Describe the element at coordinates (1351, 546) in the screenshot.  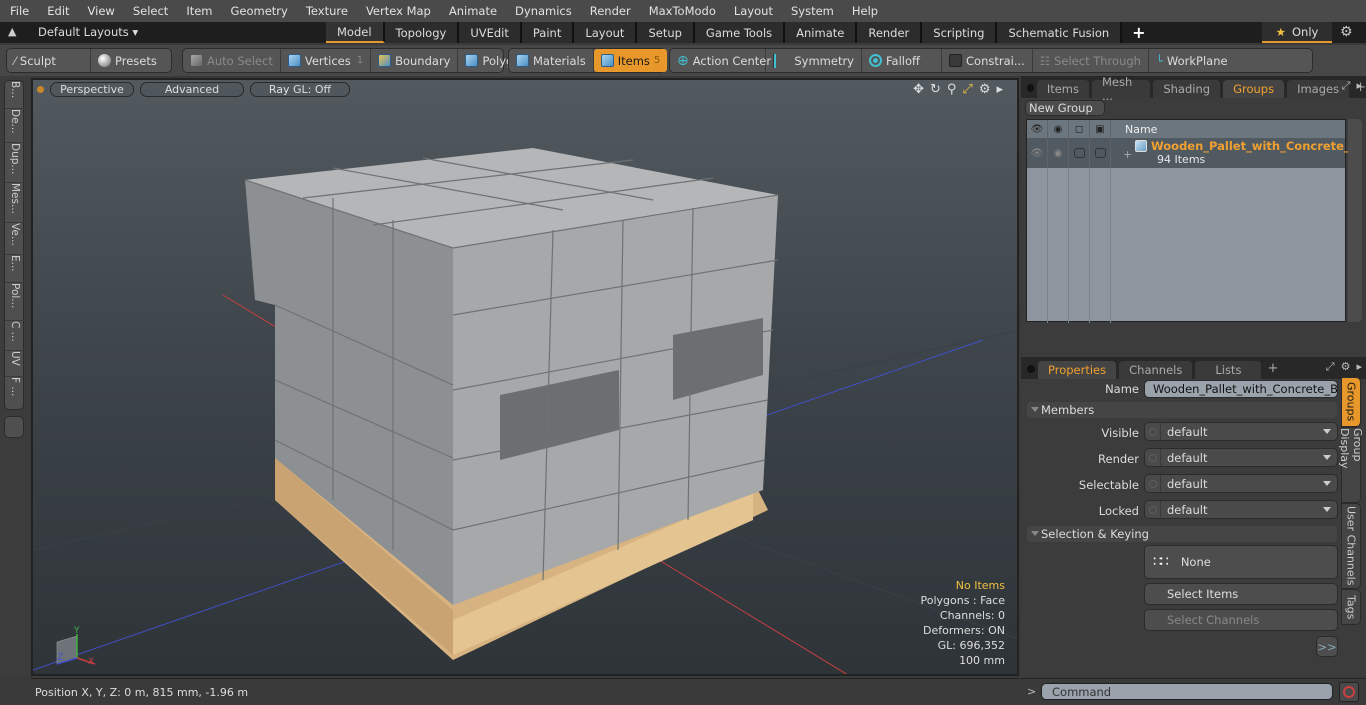
I see `side-tab-user-channels: User Channels` at that location.